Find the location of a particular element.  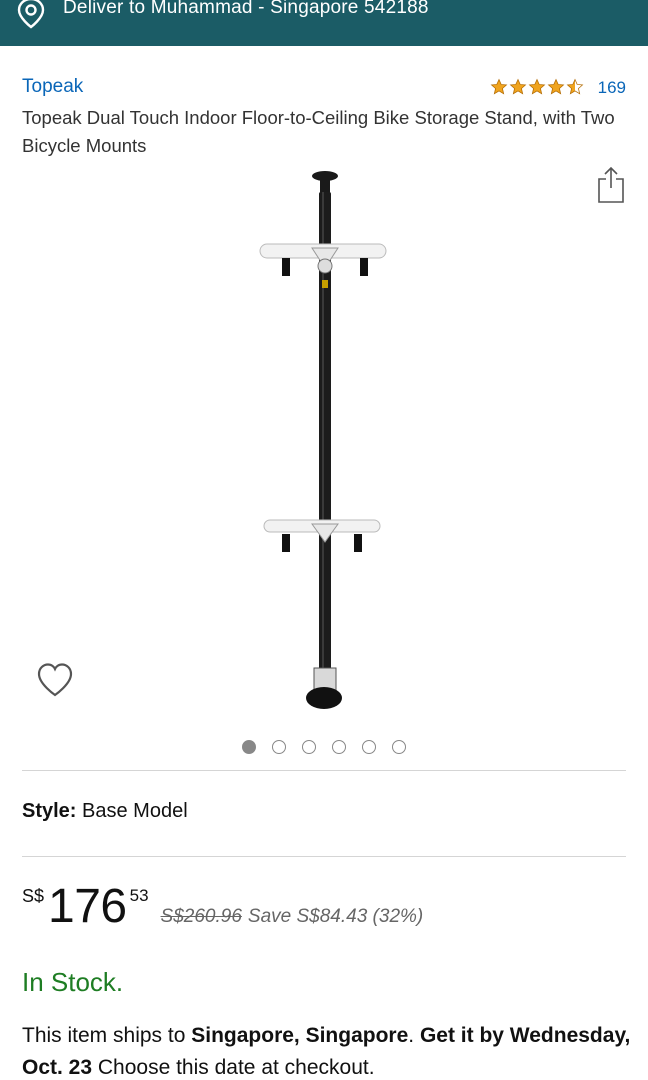

price-whole: 176 is located at coordinates (87, 906).